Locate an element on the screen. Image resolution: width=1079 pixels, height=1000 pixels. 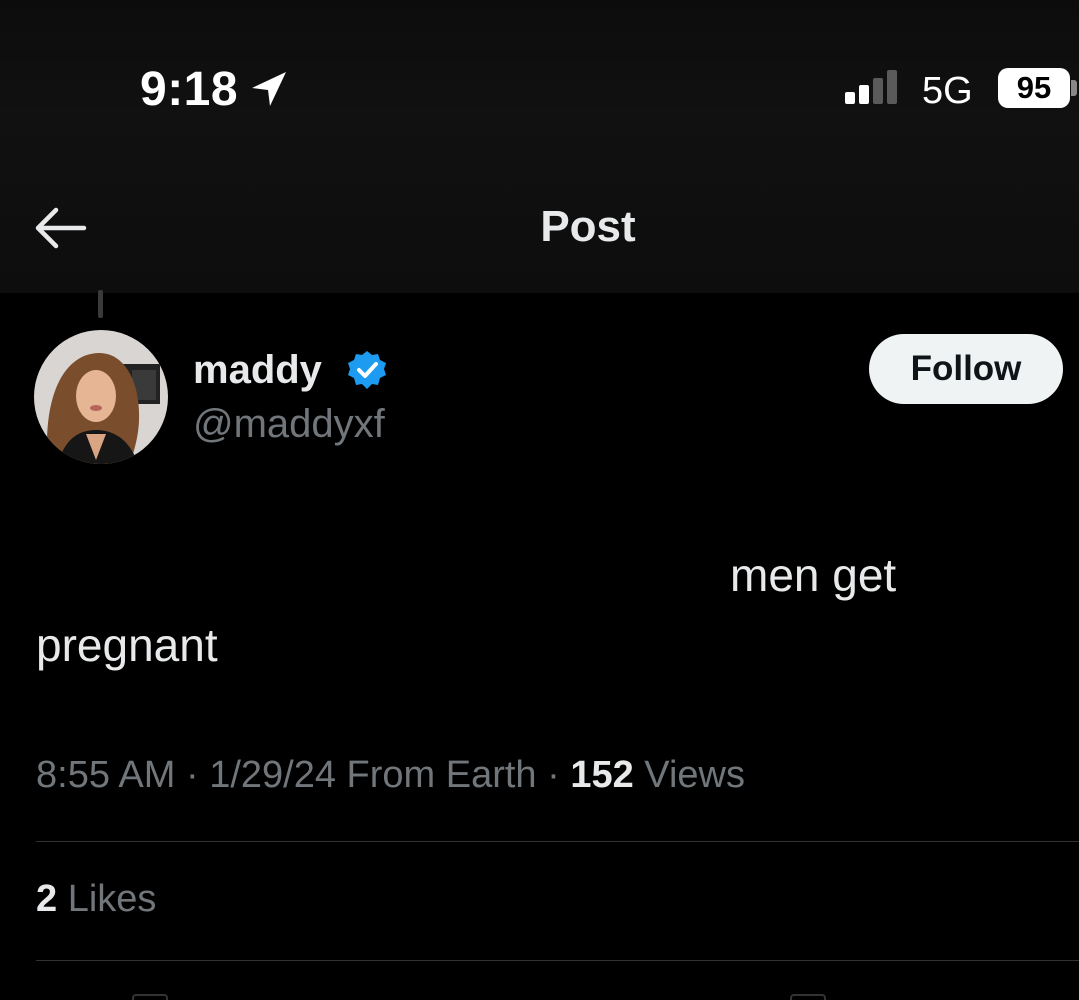
avatar-image is located at coordinates (101, 397).